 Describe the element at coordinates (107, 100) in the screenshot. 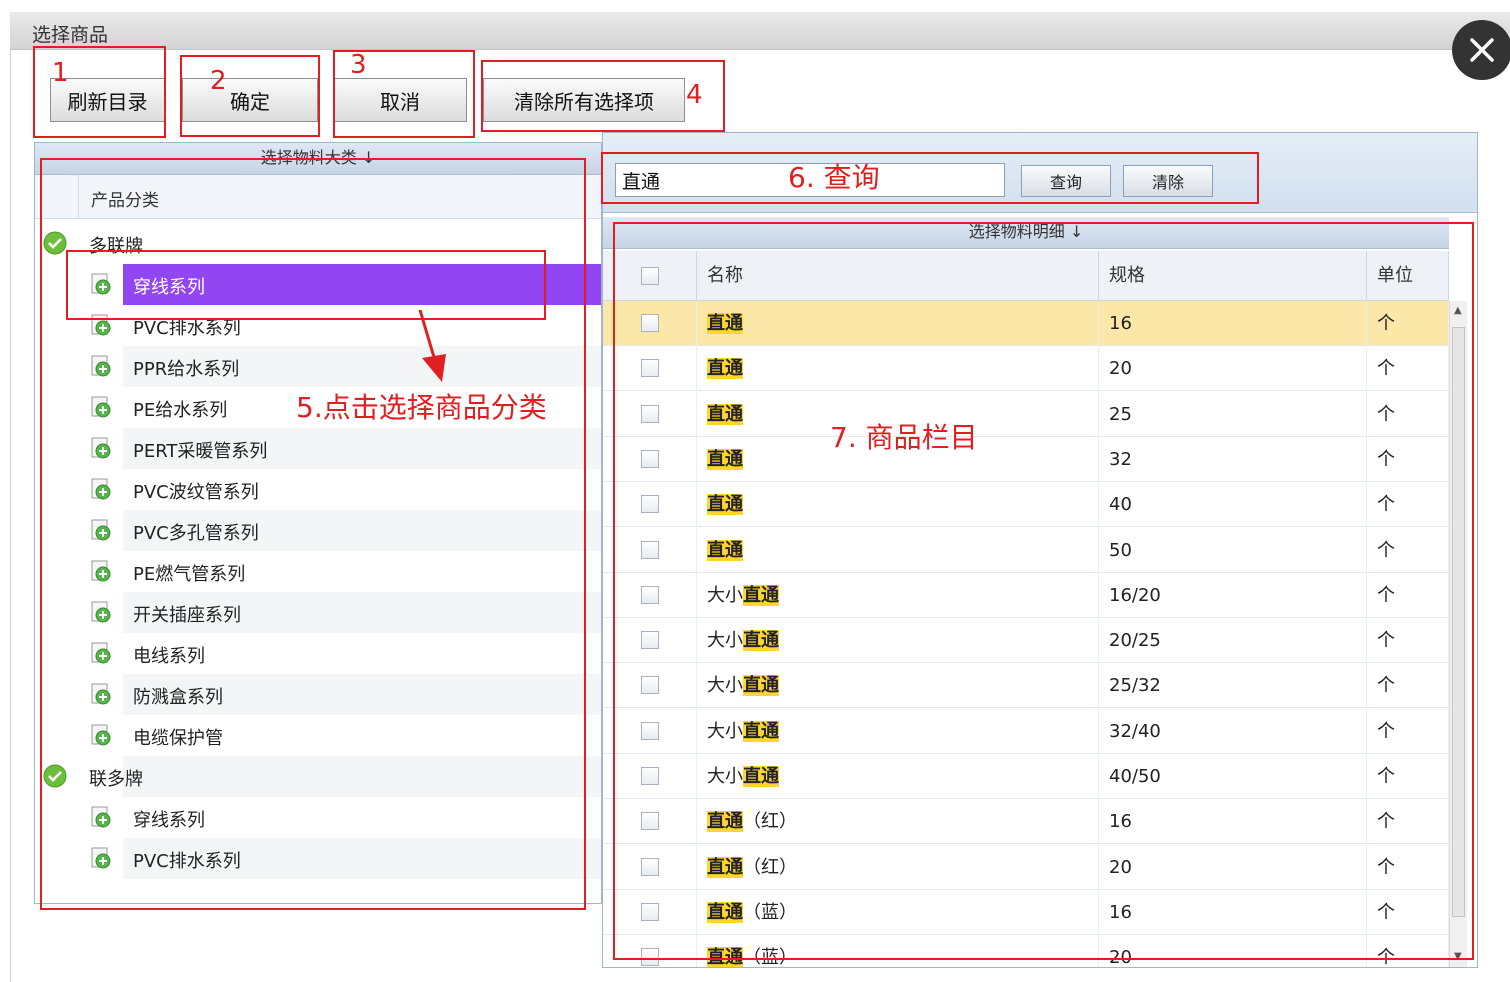

I see `refresh-catalog-button: 刷新目录` at that location.